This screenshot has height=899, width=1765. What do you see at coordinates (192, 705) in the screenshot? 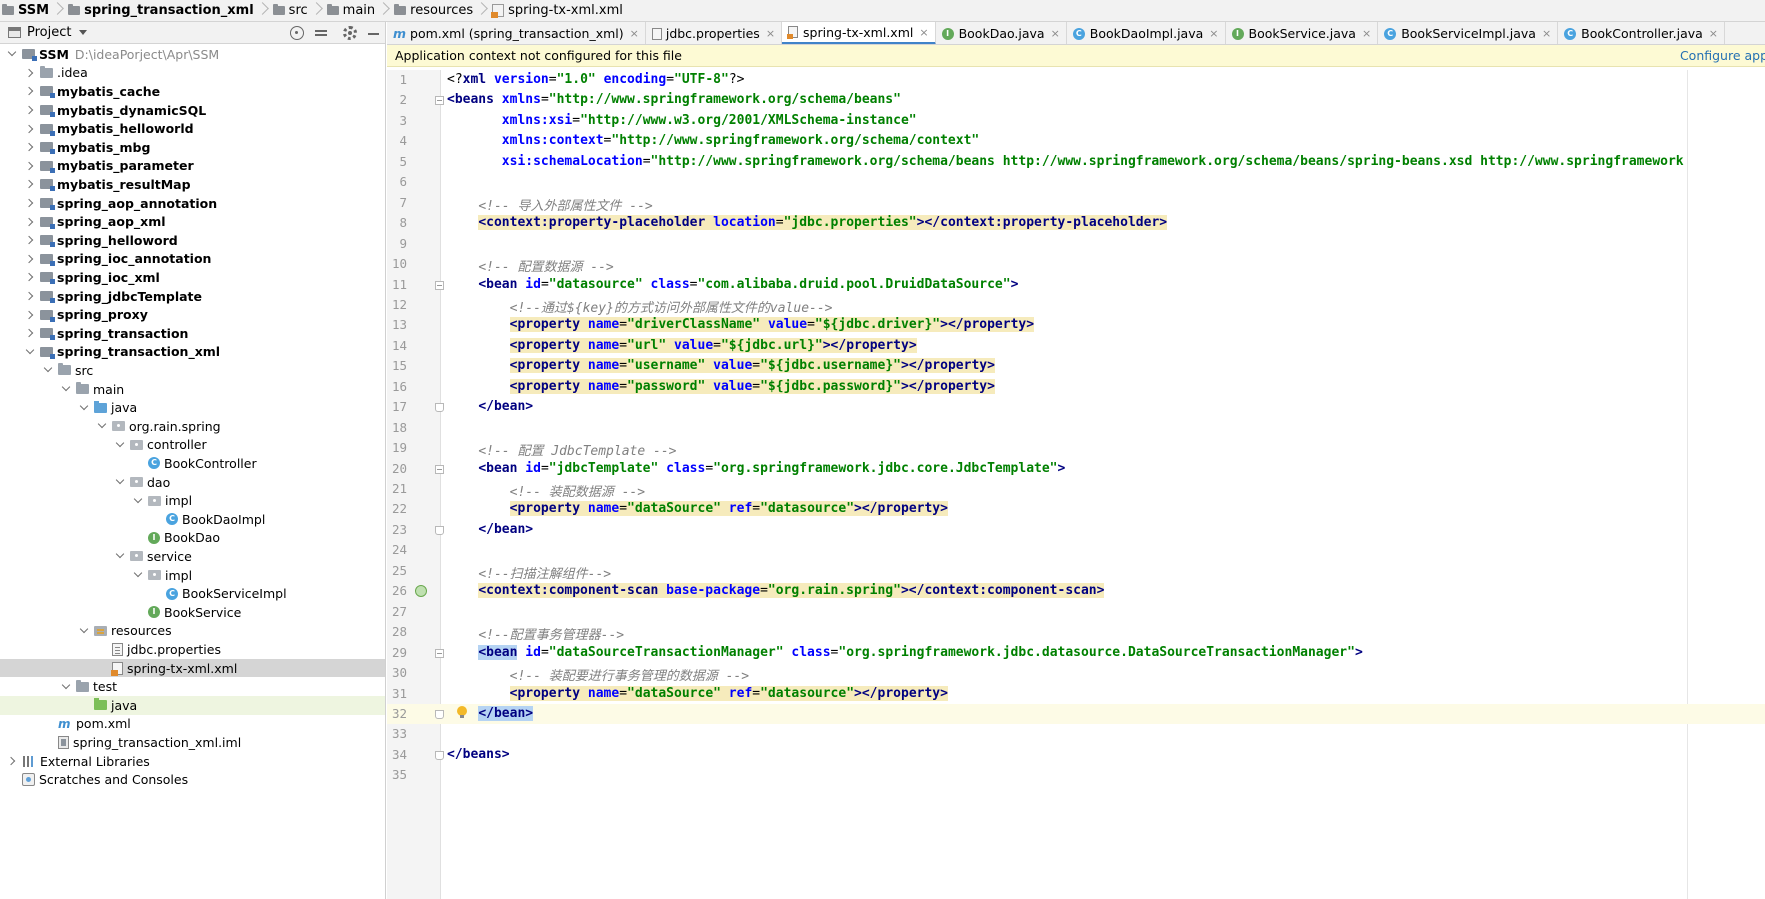
I see `tree-item: java` at bounding box center [192, 705].